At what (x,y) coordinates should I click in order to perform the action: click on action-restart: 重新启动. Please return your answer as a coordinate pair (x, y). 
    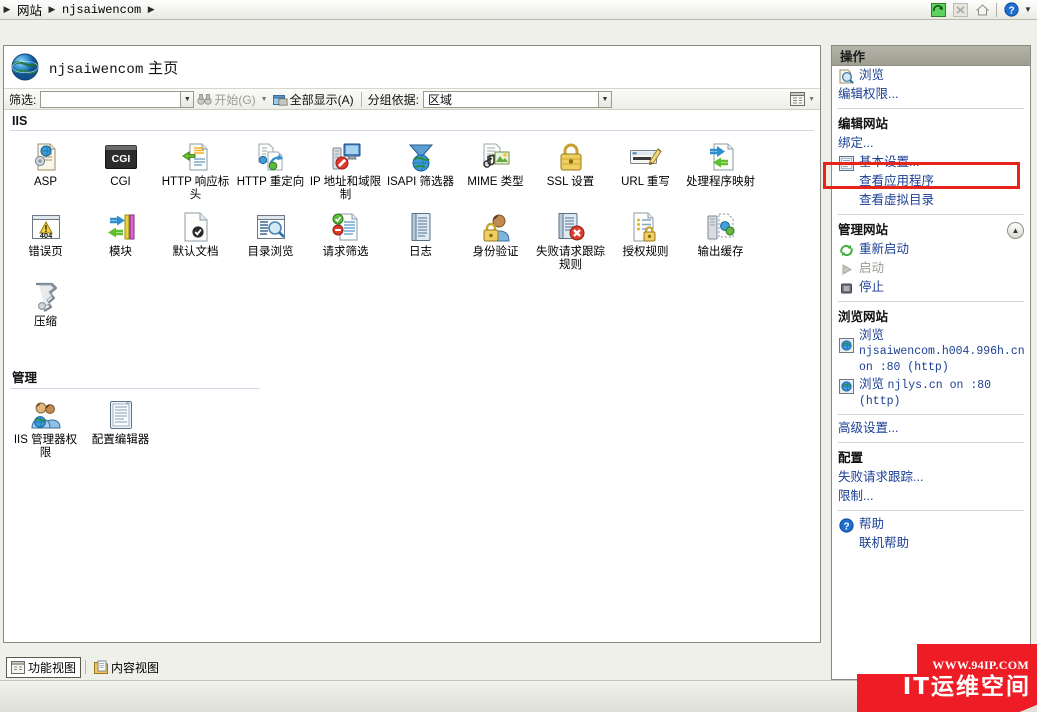
    Looking at the image, I should click on (931, 249).